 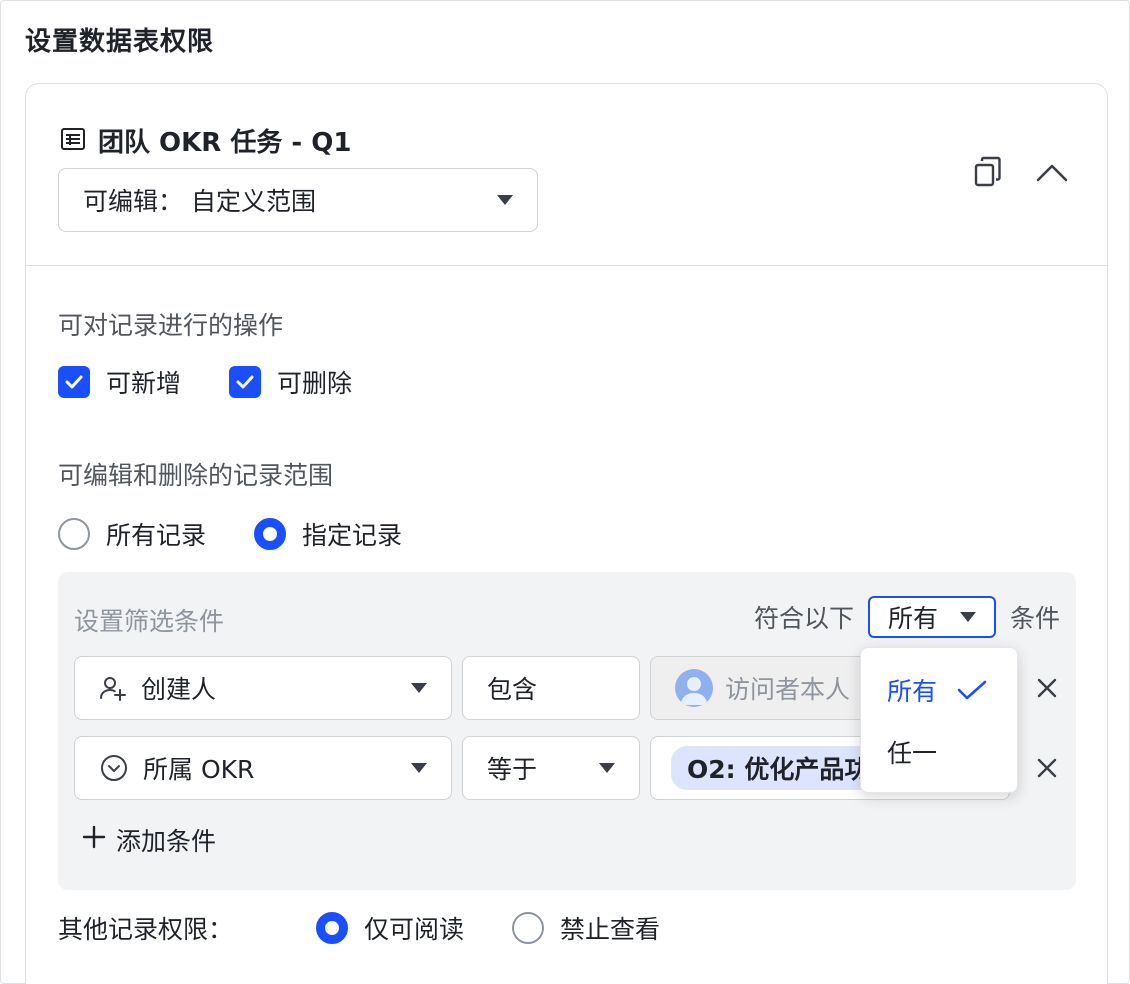 I want to click on other-records-row: 其他记录权限： 仅可阅读 禁止查看, so click(x=359, y=928).